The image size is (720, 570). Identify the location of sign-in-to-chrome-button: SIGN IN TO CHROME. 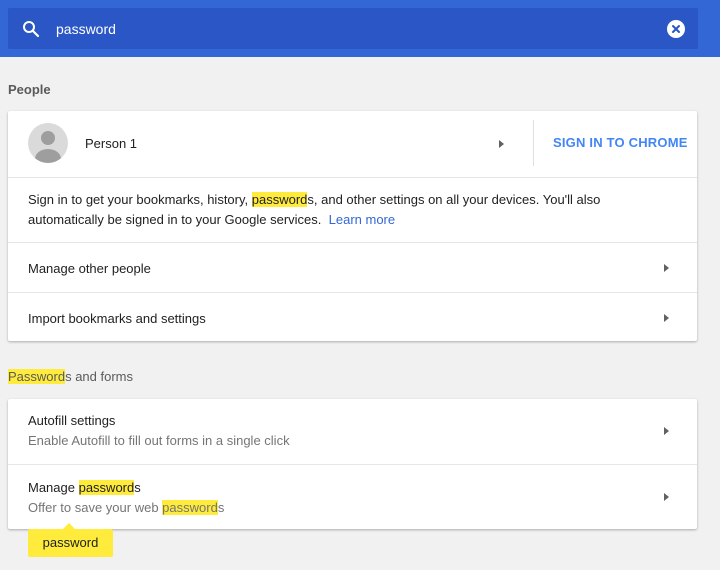
(620, 142).